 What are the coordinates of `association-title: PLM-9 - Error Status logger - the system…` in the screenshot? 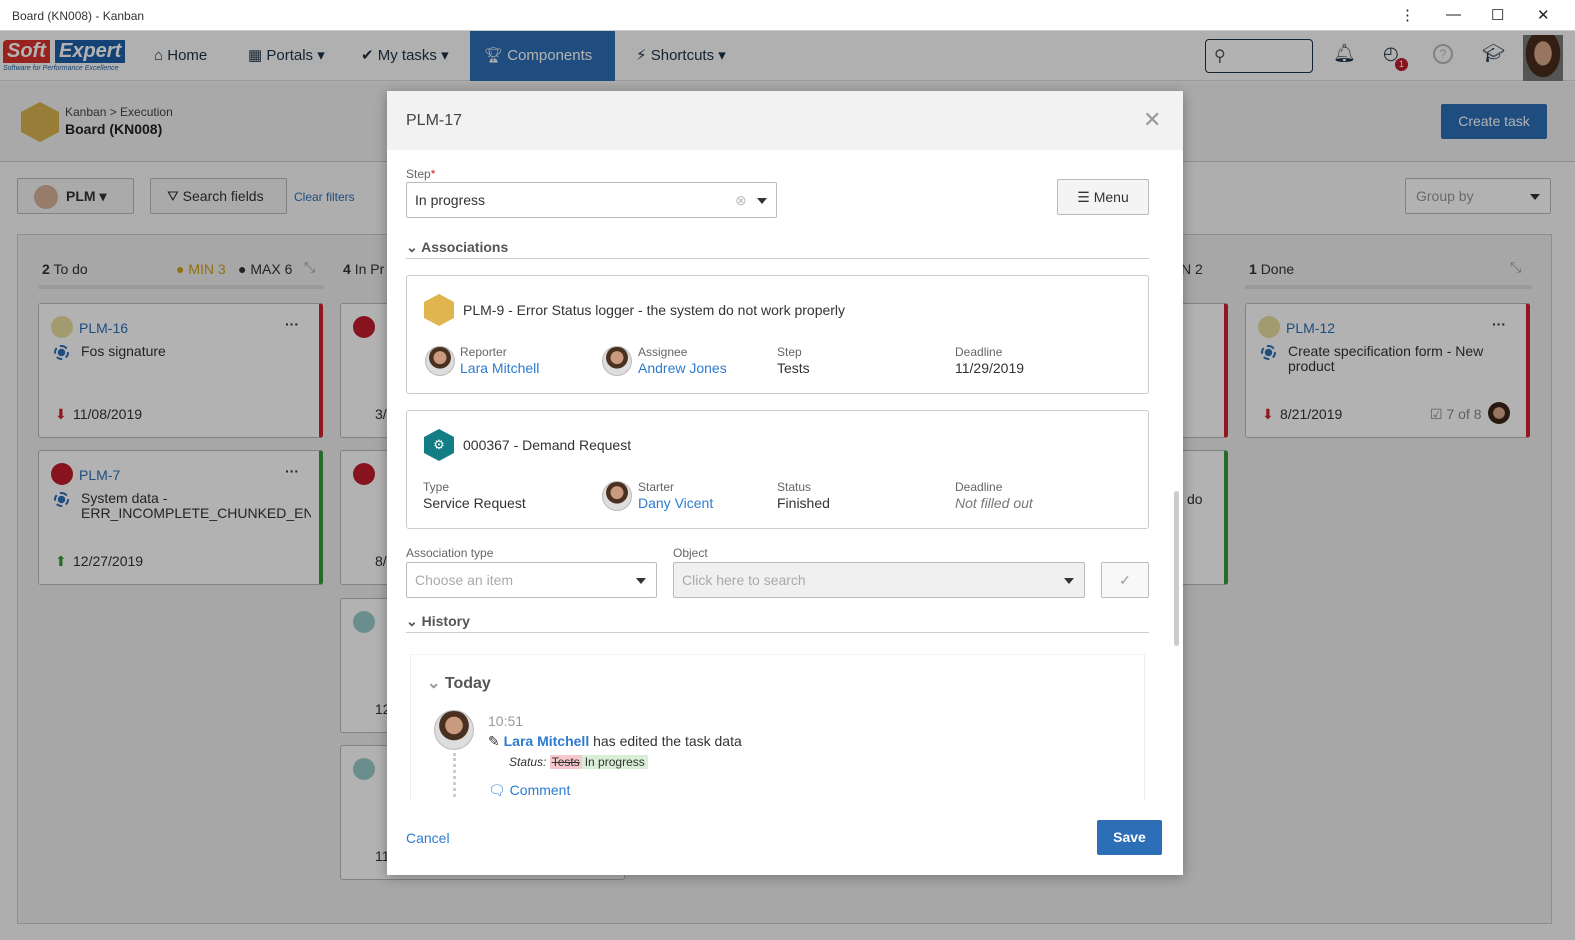 It's located at (654, 310).